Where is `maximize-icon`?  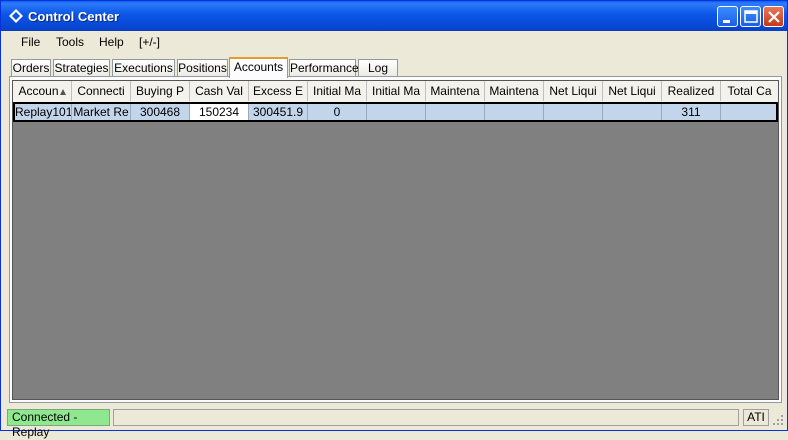
maximize-icon is located at coordinates (751, 16).